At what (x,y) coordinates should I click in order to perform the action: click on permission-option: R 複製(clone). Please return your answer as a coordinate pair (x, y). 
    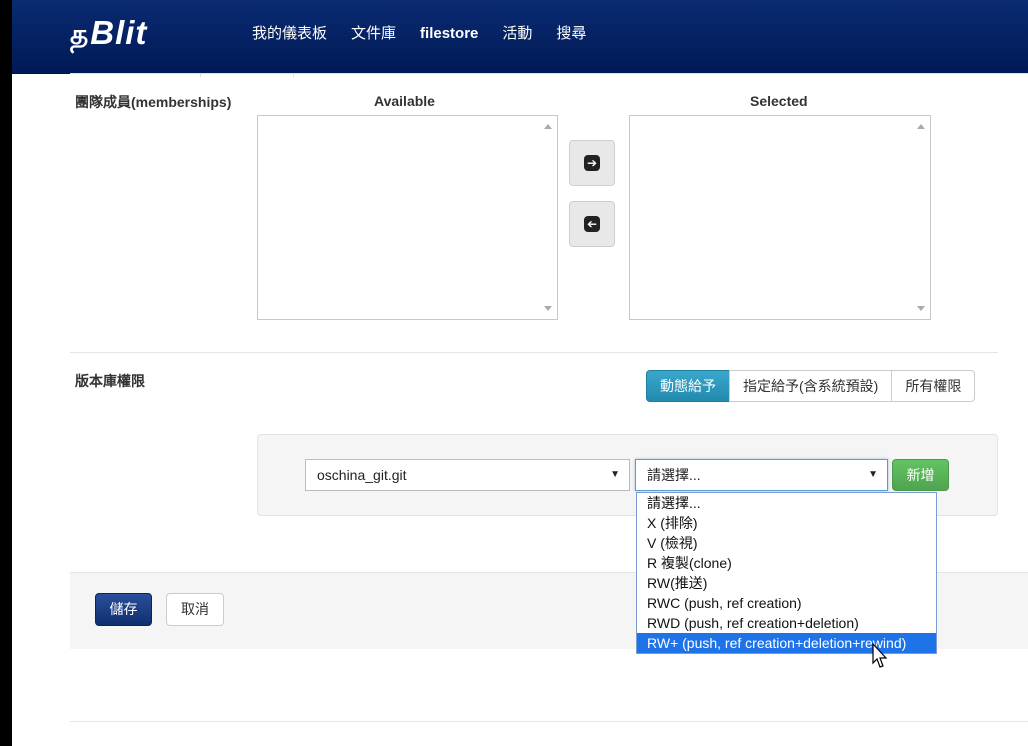
    Looking at the image, I should click on (786, 563).